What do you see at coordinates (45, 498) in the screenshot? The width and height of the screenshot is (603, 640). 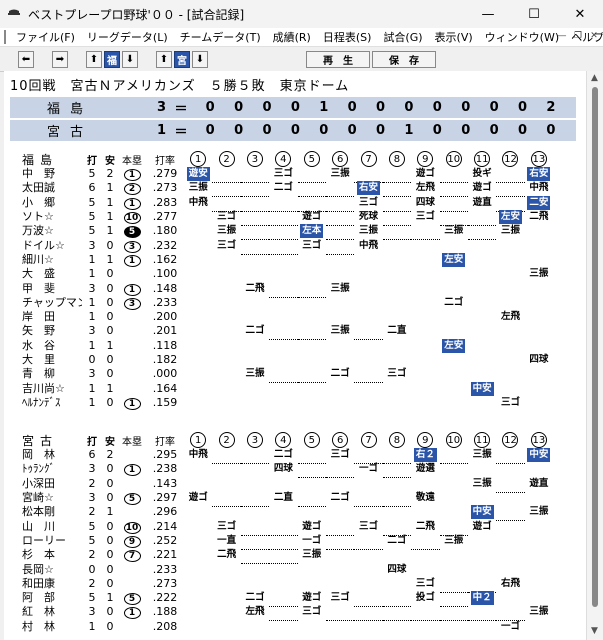 I see `player-name: 宮崎☆` at bounding box center [45, 498].